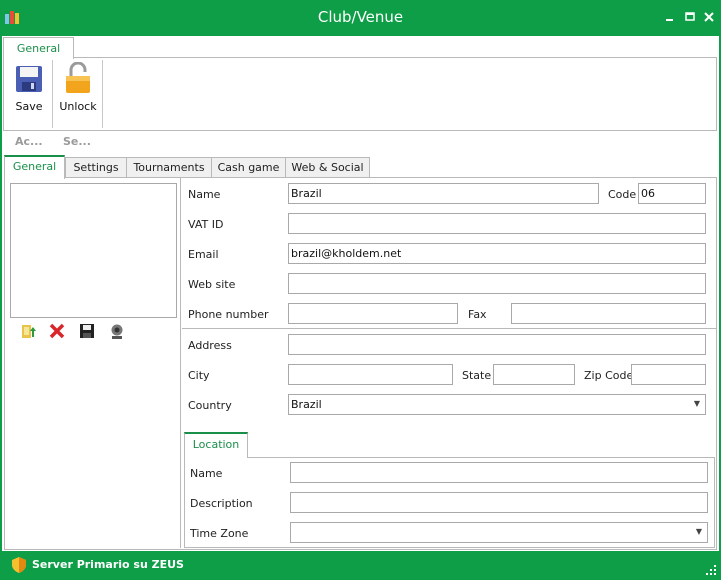 The width and height of the screenshot is (721, 580). I want to click on unlock-icon, so click(78, 77).